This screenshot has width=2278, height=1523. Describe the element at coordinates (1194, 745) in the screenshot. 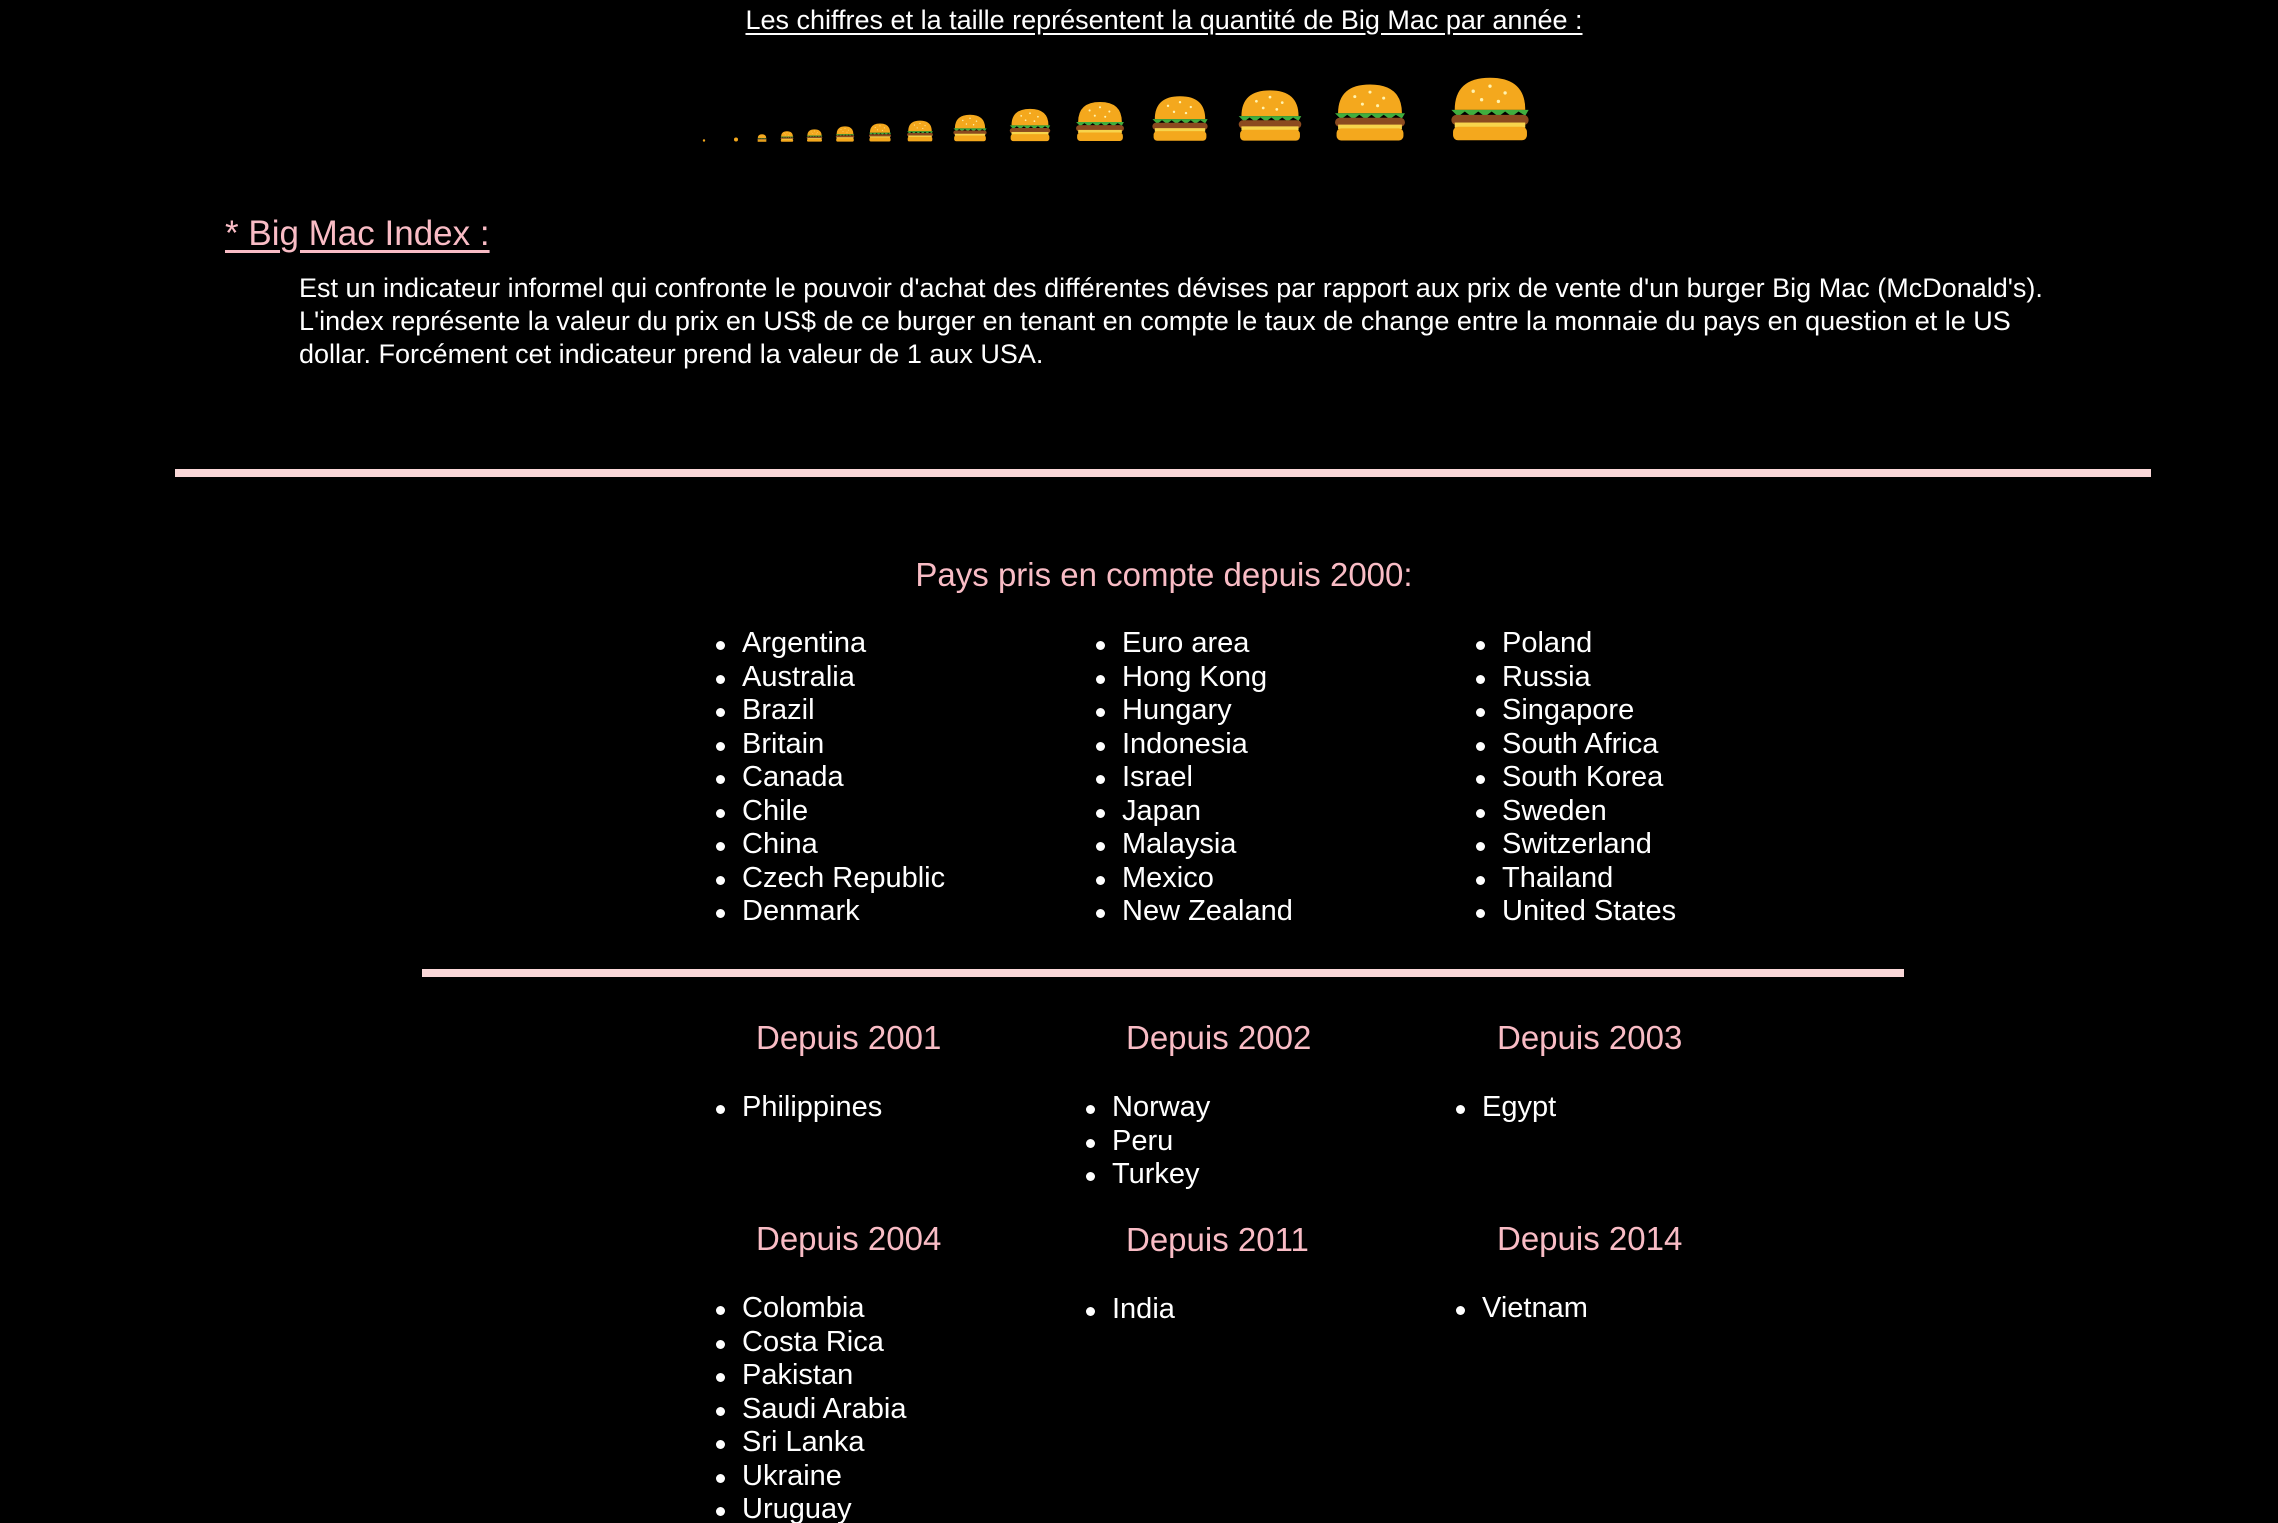

I see `list-item: Indonesia` at that location.